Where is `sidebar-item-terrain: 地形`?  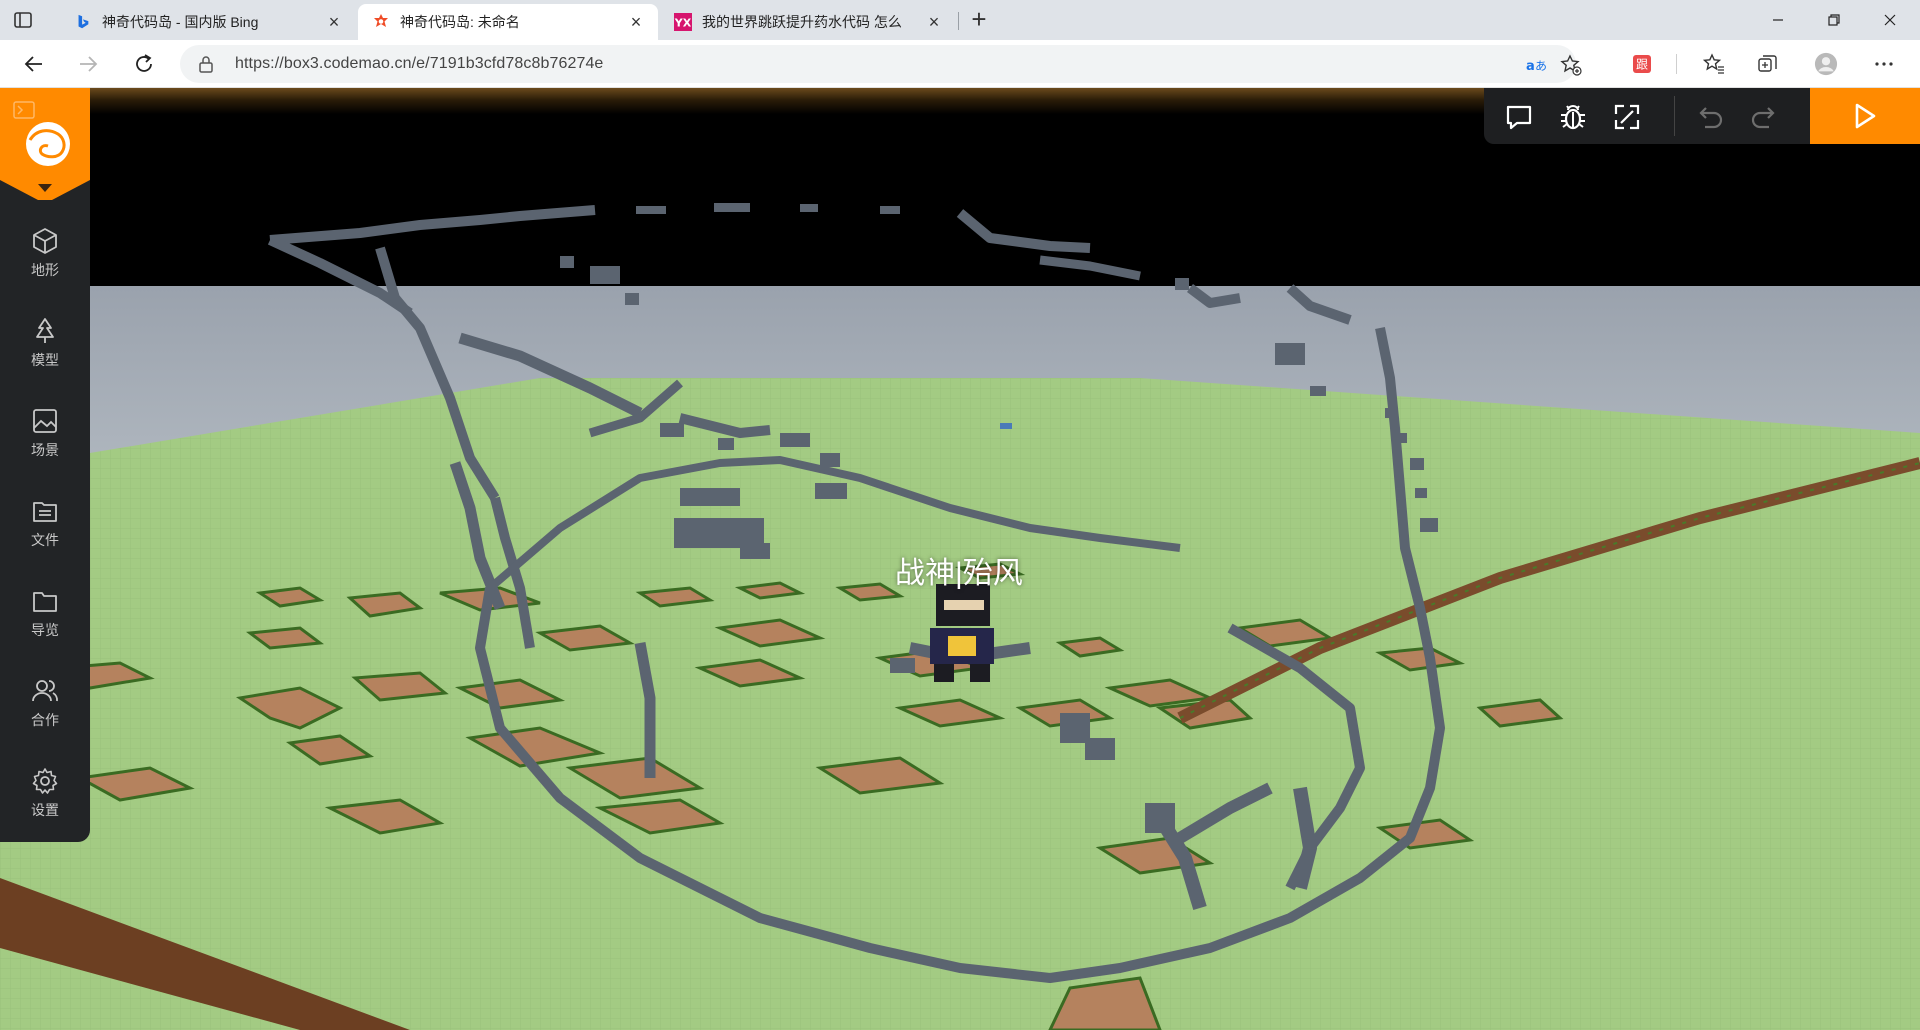 sidebar-item-terrain: 地形 is located at coordinates (45, 253).